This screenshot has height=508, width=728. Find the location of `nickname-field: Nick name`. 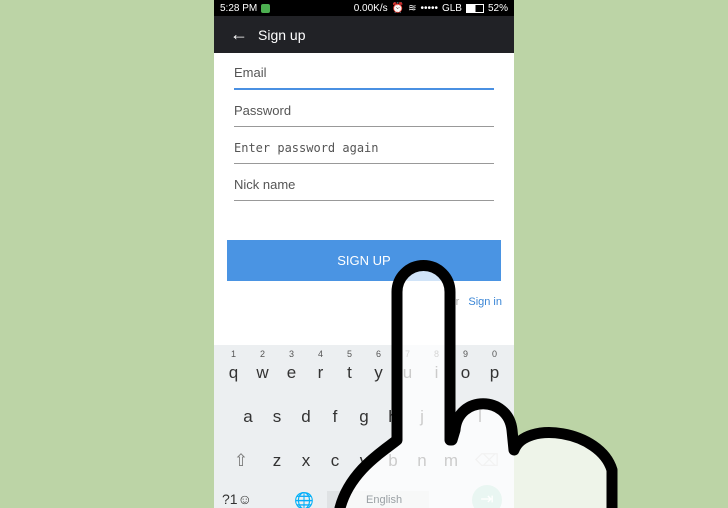

nickname-field: Nick name is located at coordinates (364, 182).